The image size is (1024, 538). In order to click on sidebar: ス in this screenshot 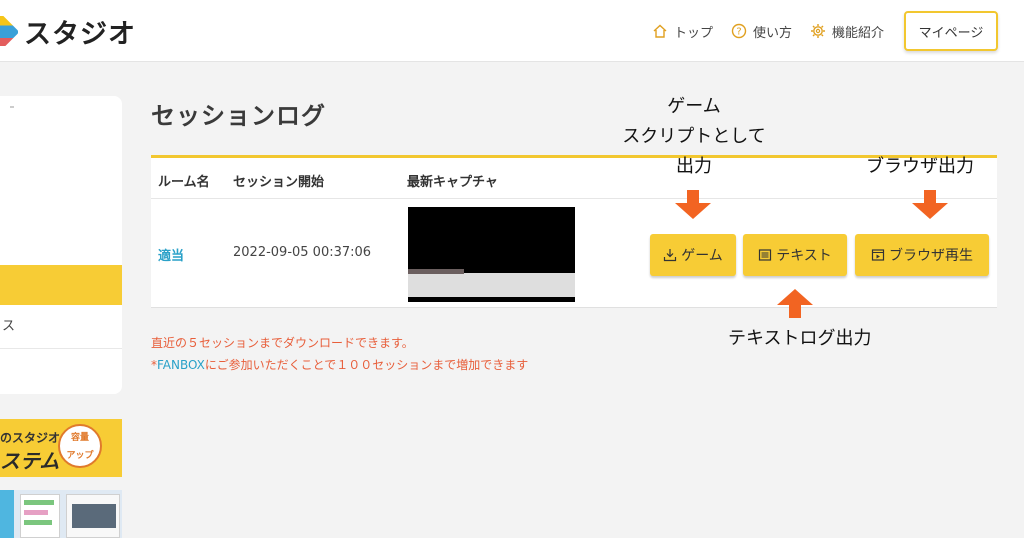, I will do `click(61, 245)`.